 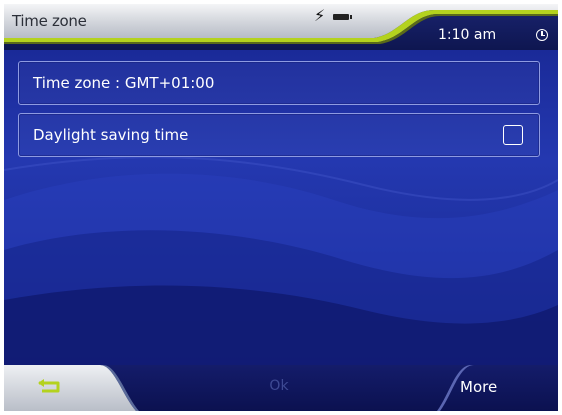 I want to click on timezone-label: Time zone : GMT+01:00, so click(x=124, y=83).